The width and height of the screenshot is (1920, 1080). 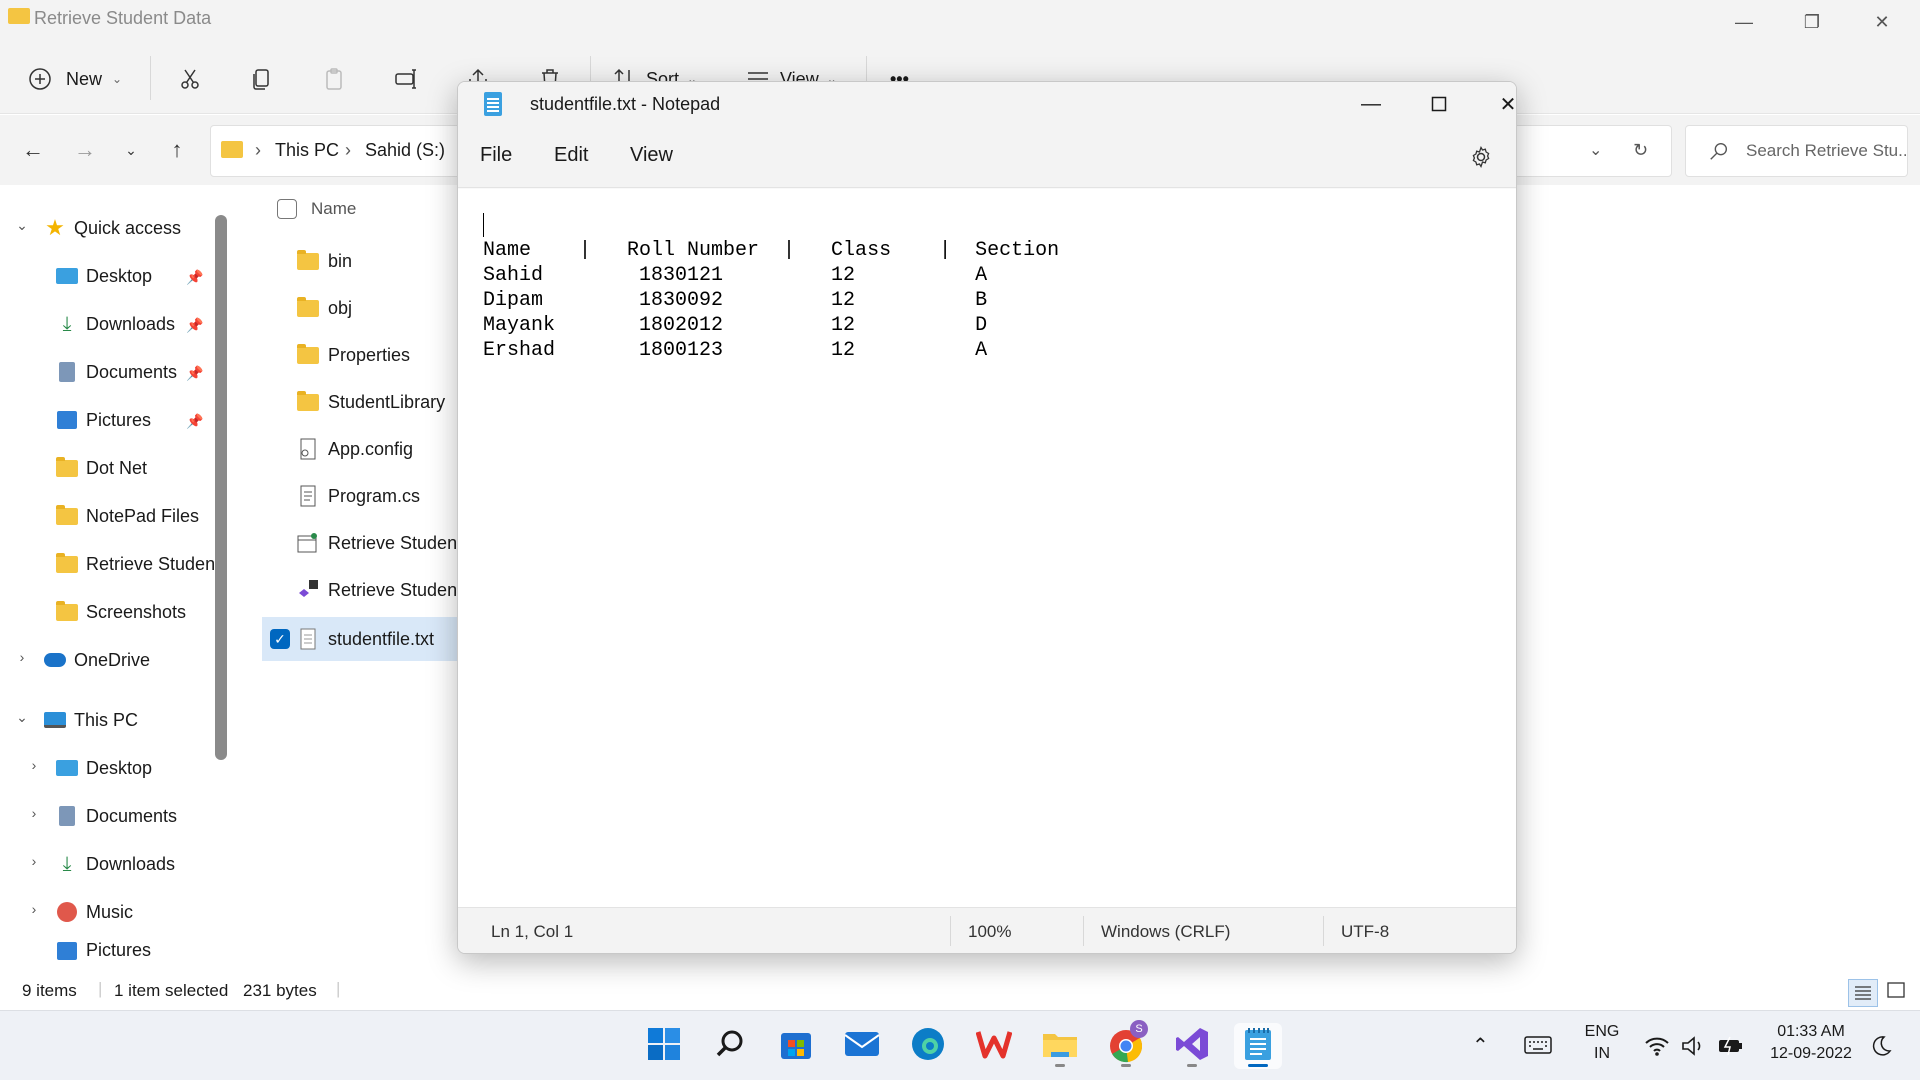 What do you see at coordinates (221, 487) in the screenshot?
I see `sidebar-scrollbar` at bounding box center [221, 487].